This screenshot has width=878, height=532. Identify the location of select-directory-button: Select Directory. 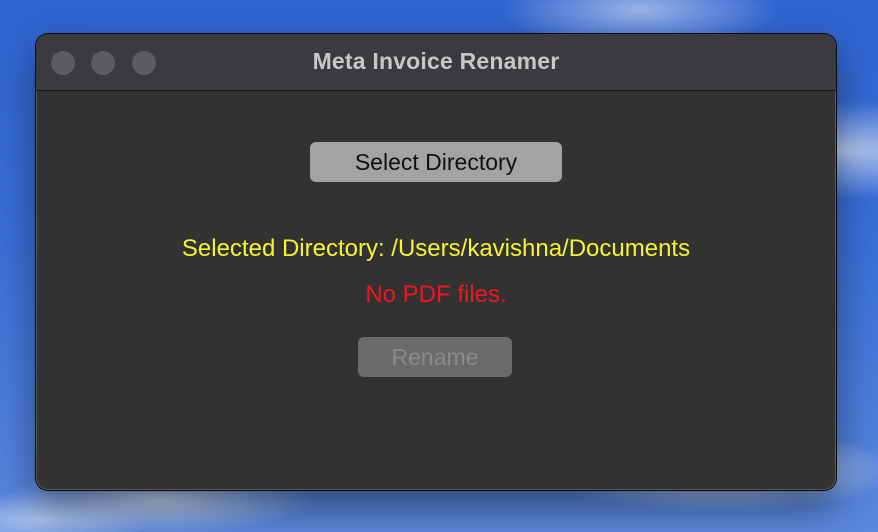
(436, 162).